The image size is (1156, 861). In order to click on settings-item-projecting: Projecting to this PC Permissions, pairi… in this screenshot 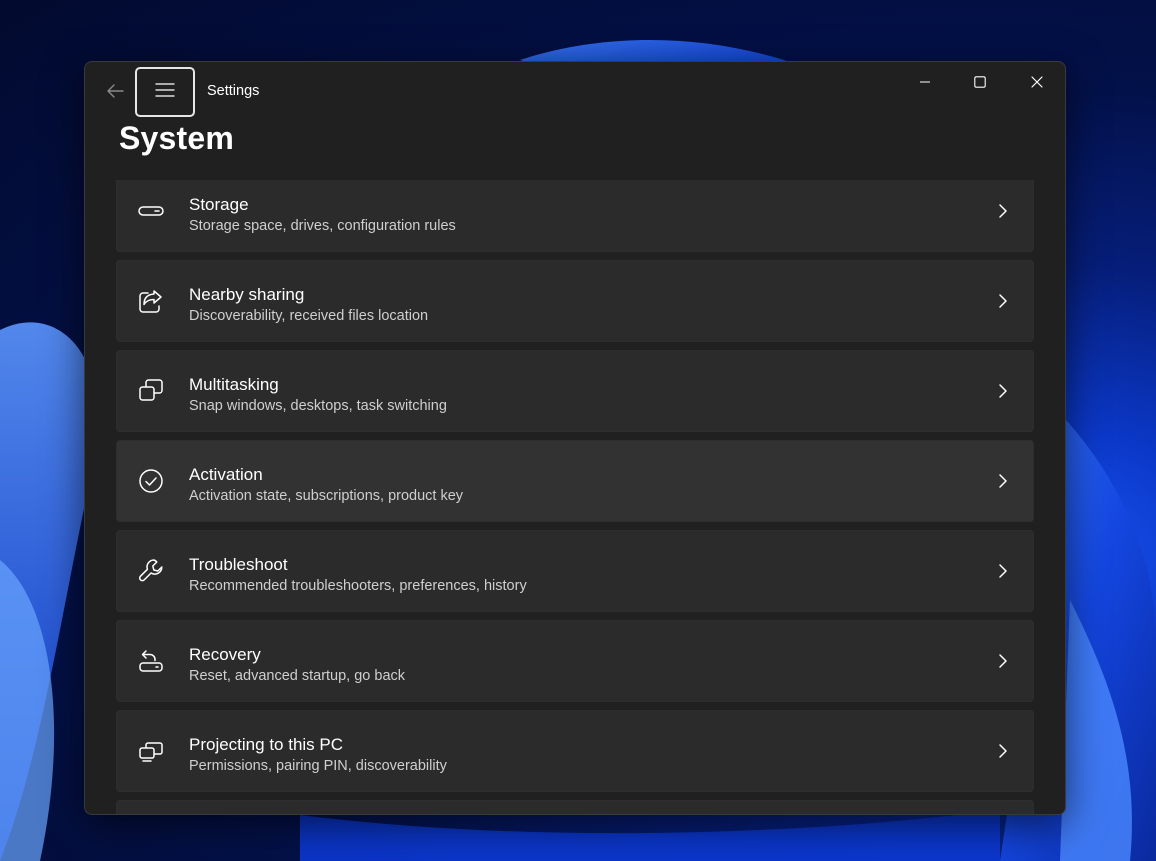, I will do `click(575, 751)`.